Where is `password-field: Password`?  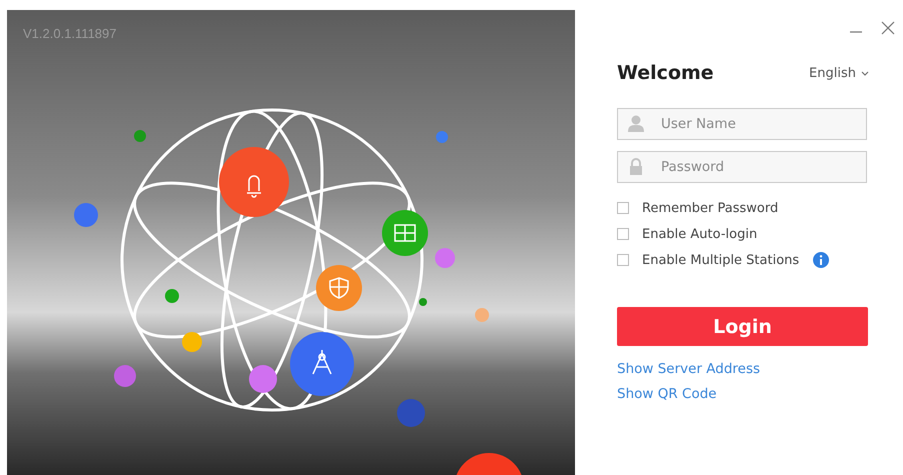 password-field: Password is located at coordinates (742, 167).